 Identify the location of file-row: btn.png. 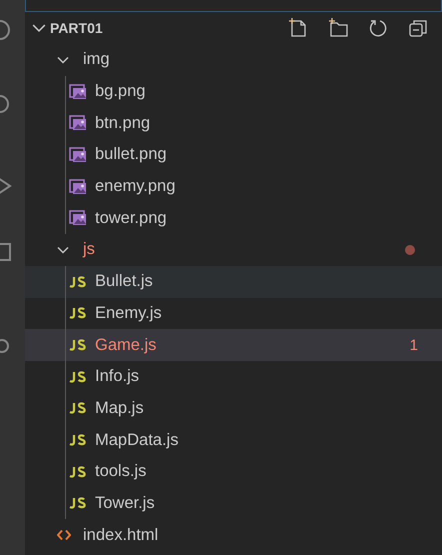
(233, 123).